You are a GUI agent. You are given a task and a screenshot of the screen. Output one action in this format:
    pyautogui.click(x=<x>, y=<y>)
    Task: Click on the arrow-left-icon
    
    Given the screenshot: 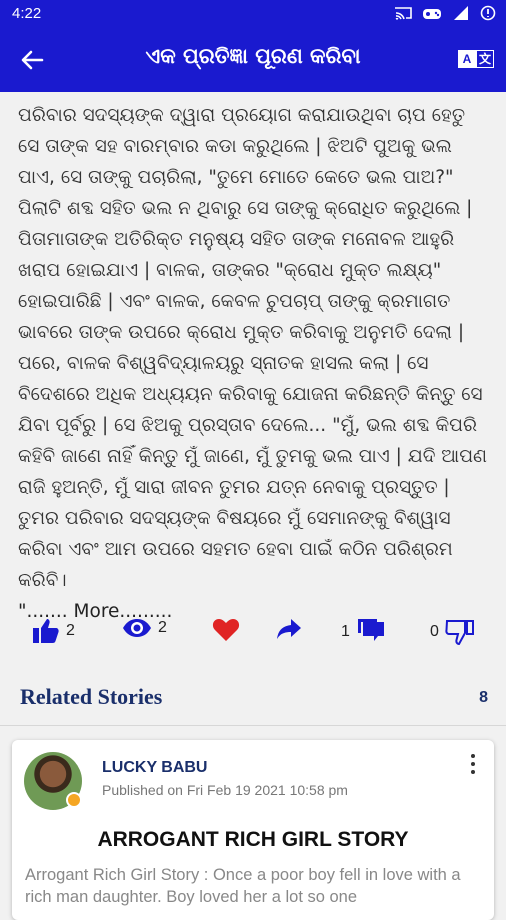 What is the action you would take?
    pyautogui.click(x=32, y=60)
    